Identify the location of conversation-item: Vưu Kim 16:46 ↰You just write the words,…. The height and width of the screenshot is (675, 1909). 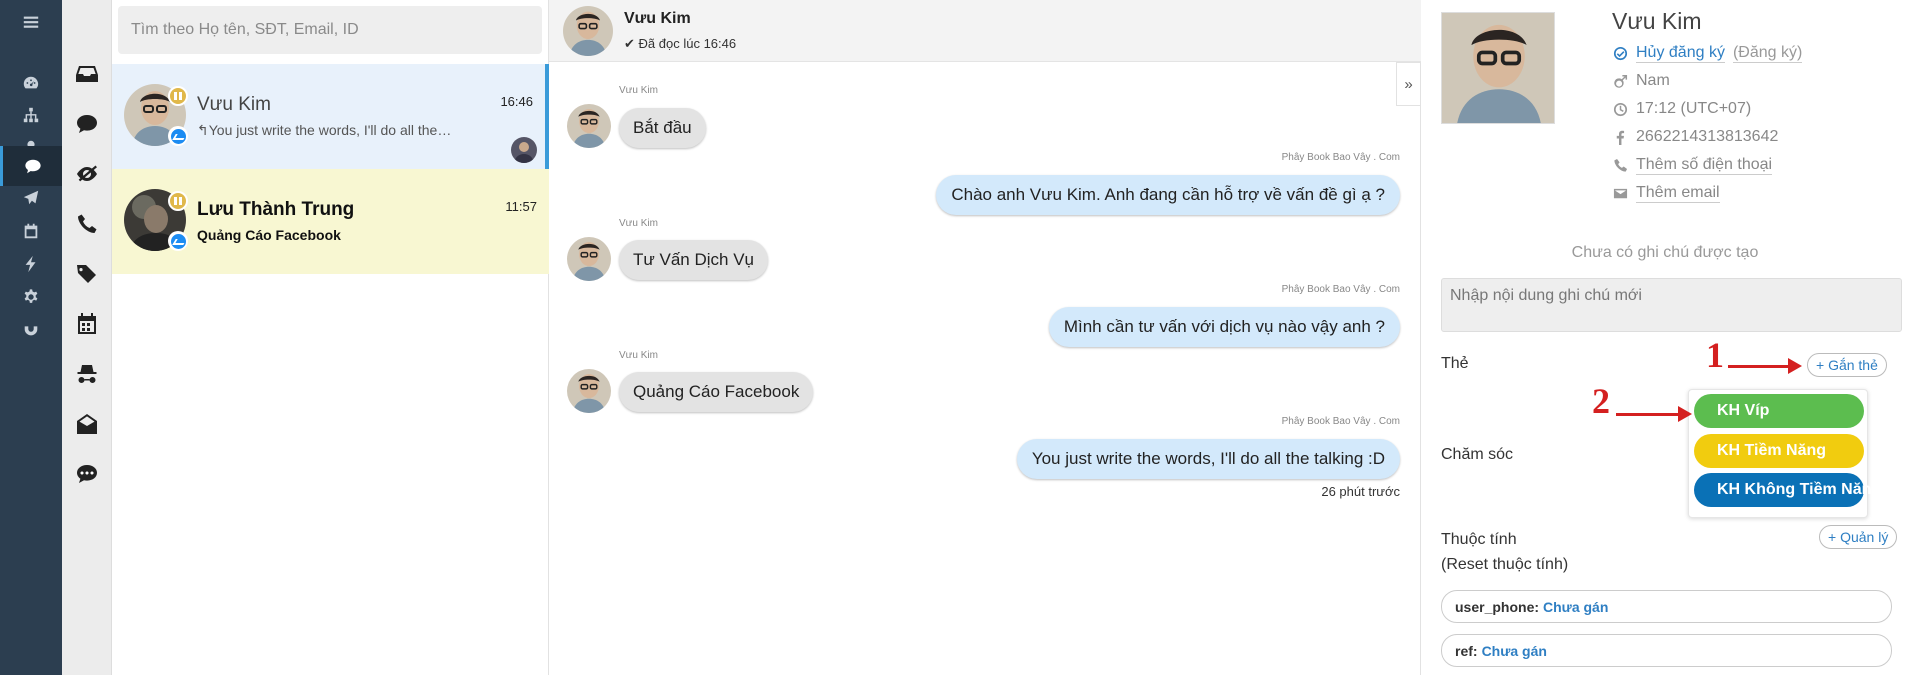
(330, 116).